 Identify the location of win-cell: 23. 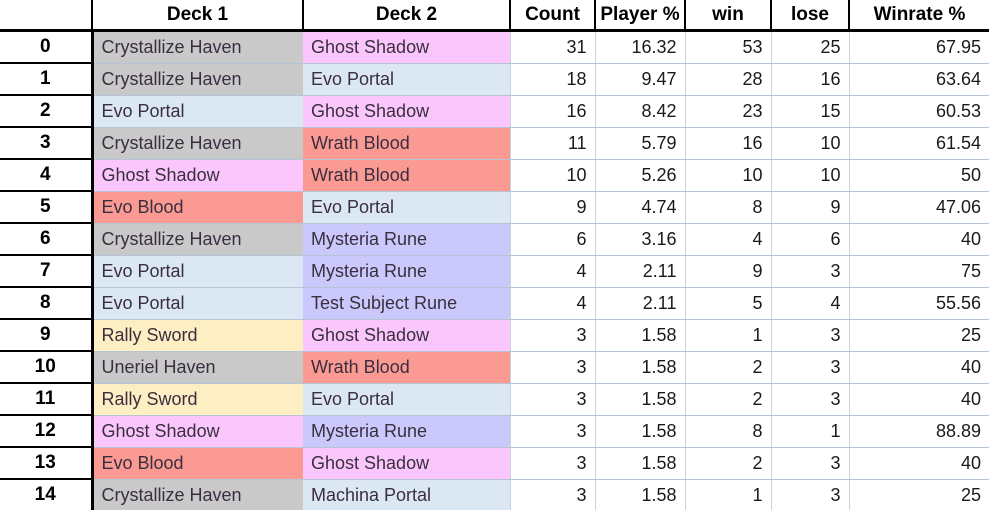
(727, 111).